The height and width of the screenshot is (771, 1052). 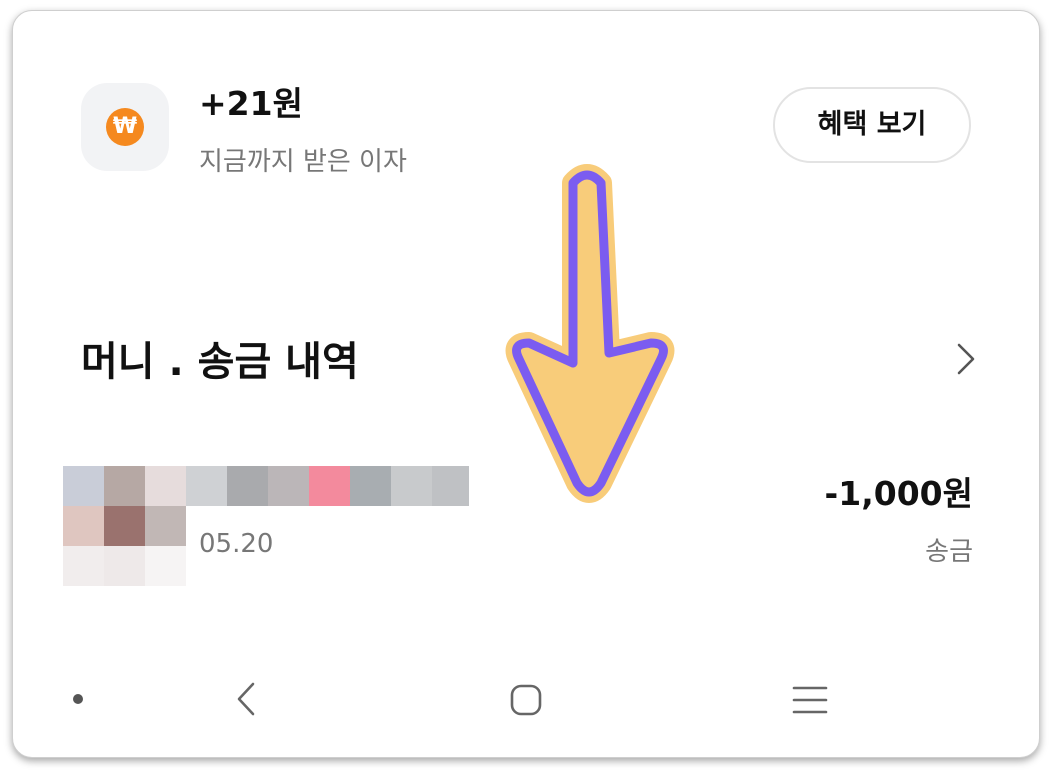 What do you see at coordinates (898, 493) in the screenshot?
I see `transaction-amount: -1,000원` at bounding box center [898, 493].